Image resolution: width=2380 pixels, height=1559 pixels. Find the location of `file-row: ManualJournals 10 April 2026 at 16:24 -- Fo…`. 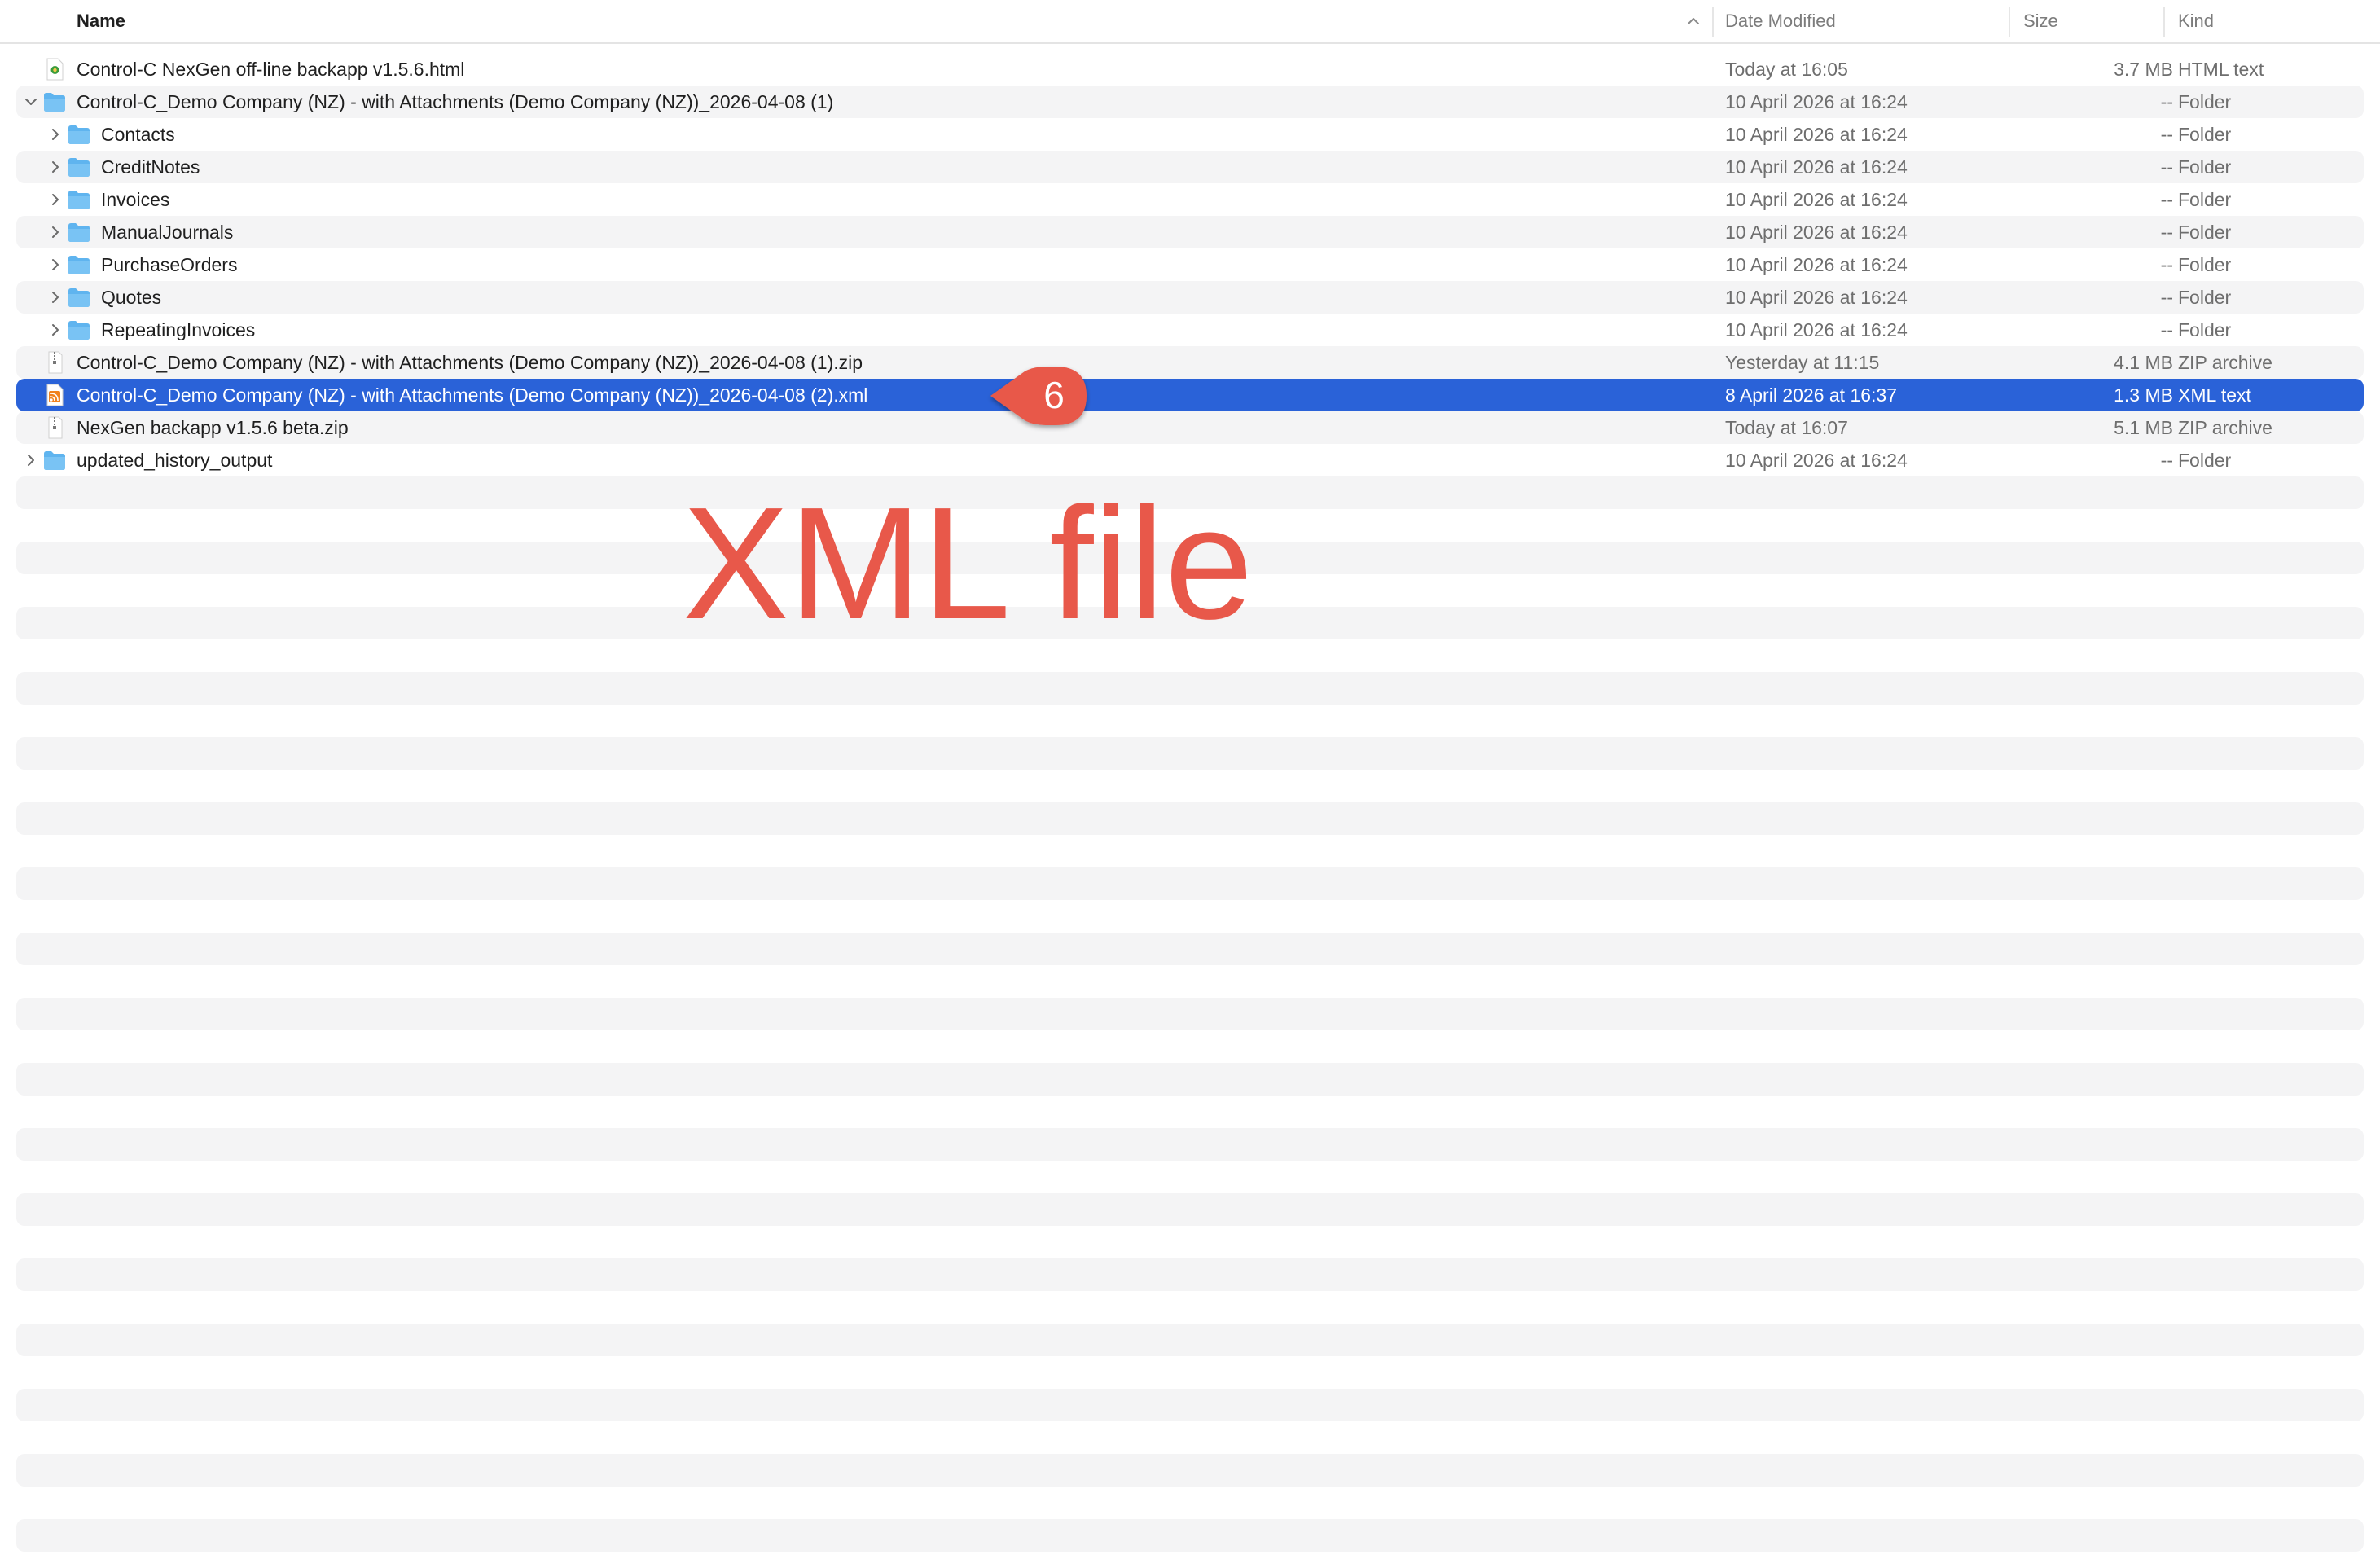

file-row: ManualJournals 10 April 2026 at 16:24 -- Fo… is located at coordinates (1190, 232).